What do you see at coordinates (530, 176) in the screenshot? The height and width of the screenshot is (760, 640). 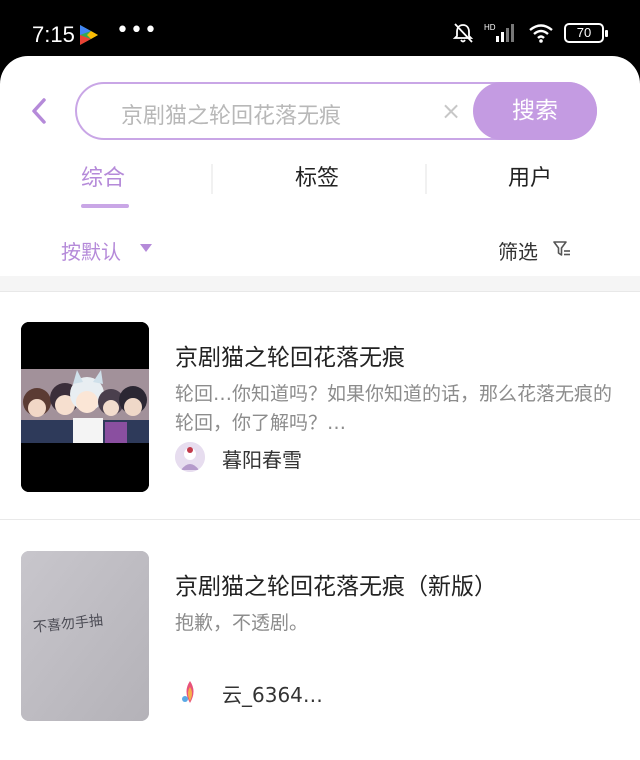 I see `tab-users: 用户` at bounding box center [530, 176].